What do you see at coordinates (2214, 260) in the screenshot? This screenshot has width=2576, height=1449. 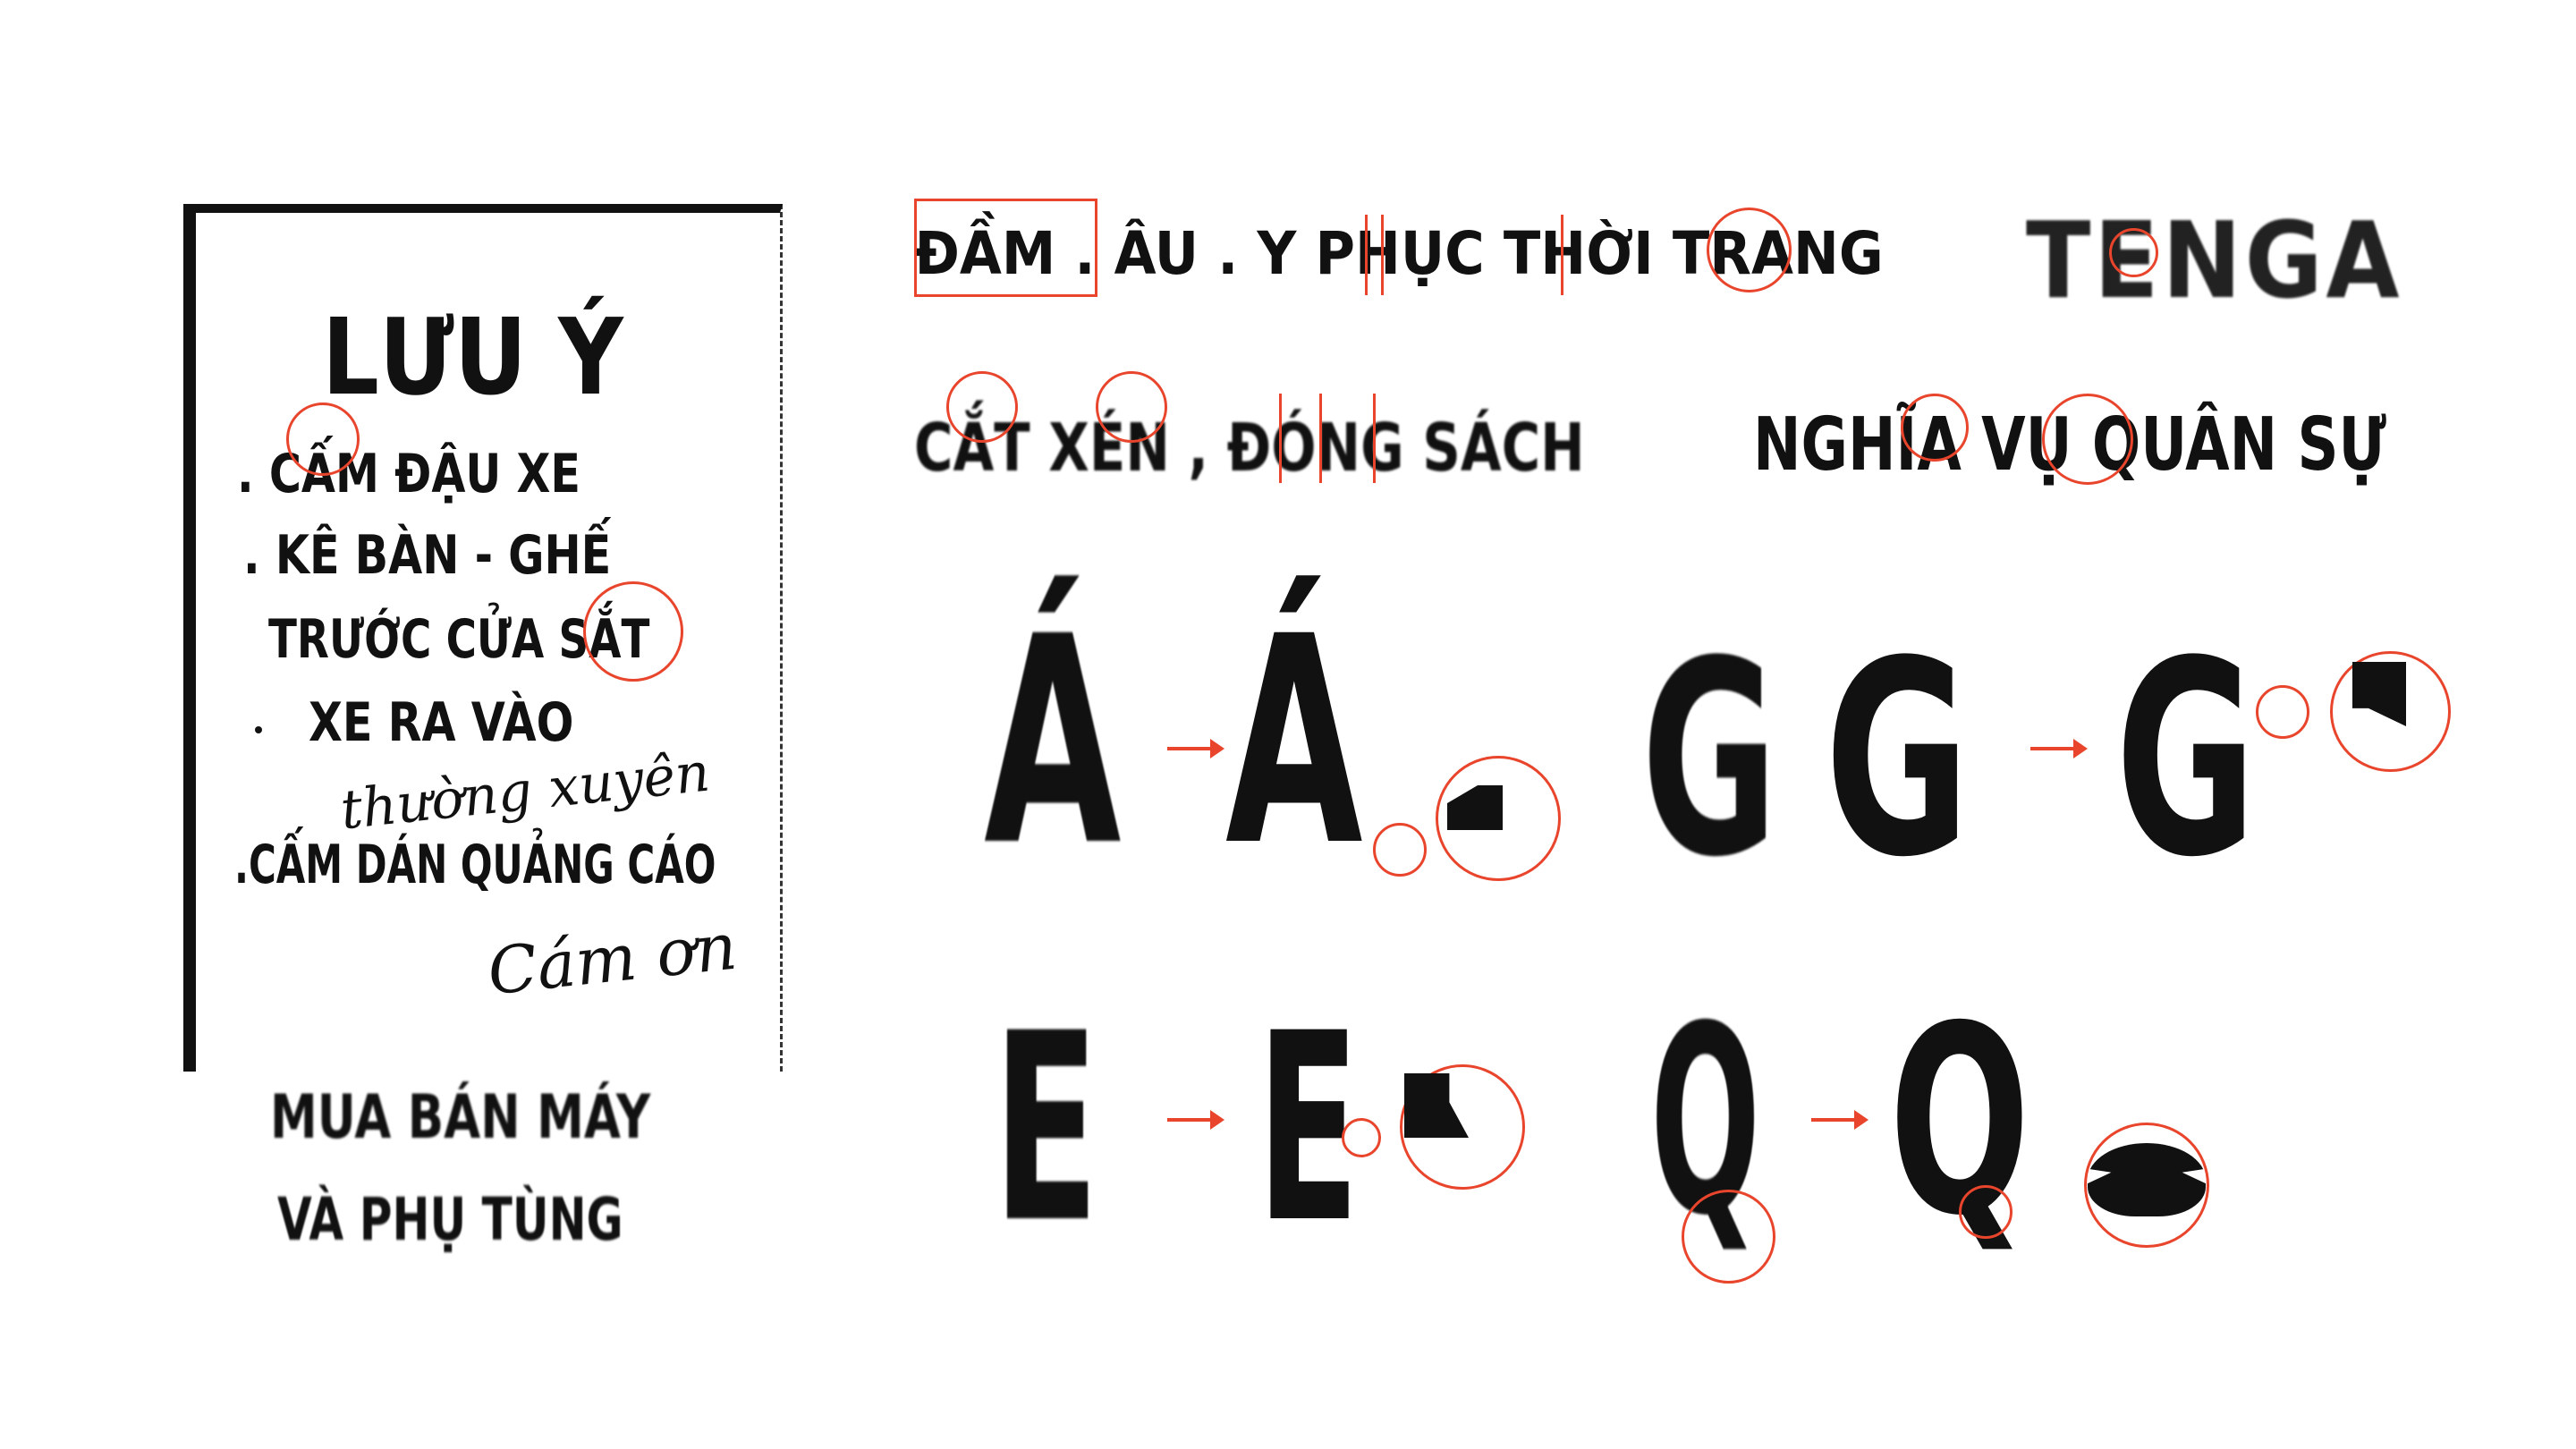 I see `sample-sign-2: TENGA` at bounding box center [2214, 260].